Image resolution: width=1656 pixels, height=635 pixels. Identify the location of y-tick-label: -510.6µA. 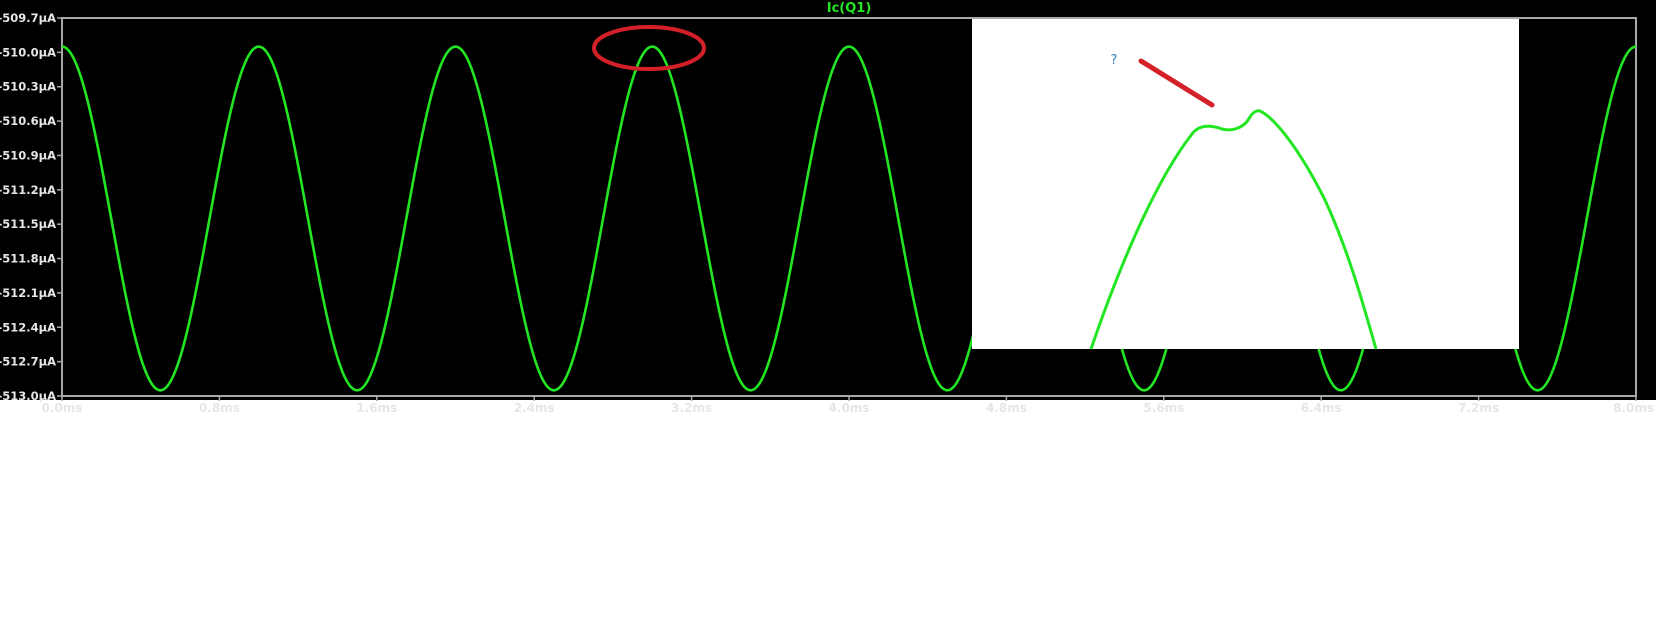
(28, 121).